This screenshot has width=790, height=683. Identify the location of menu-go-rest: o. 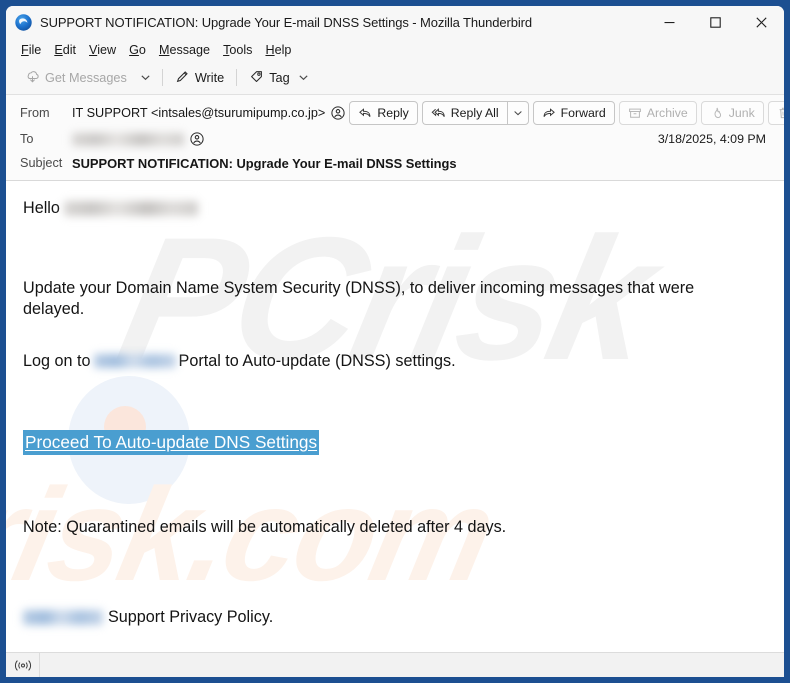
(142, 50).